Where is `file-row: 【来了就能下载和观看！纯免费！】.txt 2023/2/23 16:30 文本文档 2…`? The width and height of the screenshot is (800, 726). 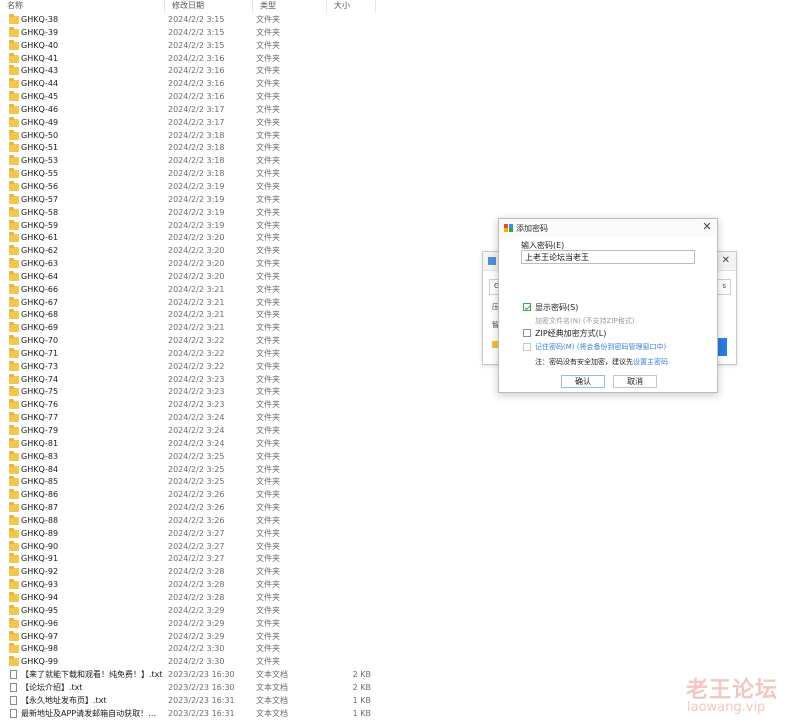 file-row: 【来了就能下载和观看！纯免费！】.txt 2023/2/23 16:30 文本文档 2… is located at coordinates (190, 675).